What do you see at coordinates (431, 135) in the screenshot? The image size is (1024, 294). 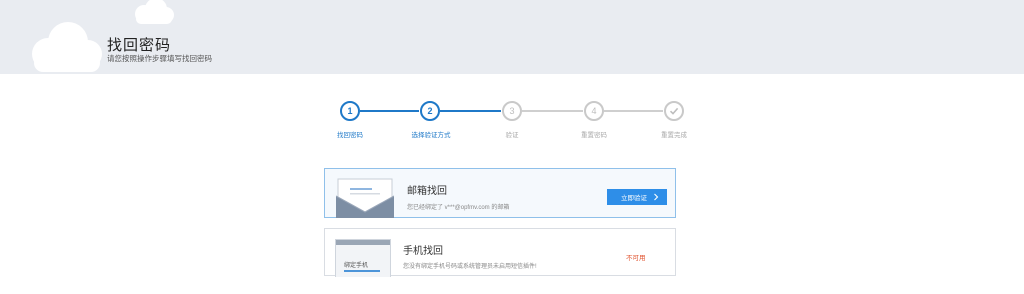 I see `step-2-label: 选择验证方式` at bounding box center [431, 135].